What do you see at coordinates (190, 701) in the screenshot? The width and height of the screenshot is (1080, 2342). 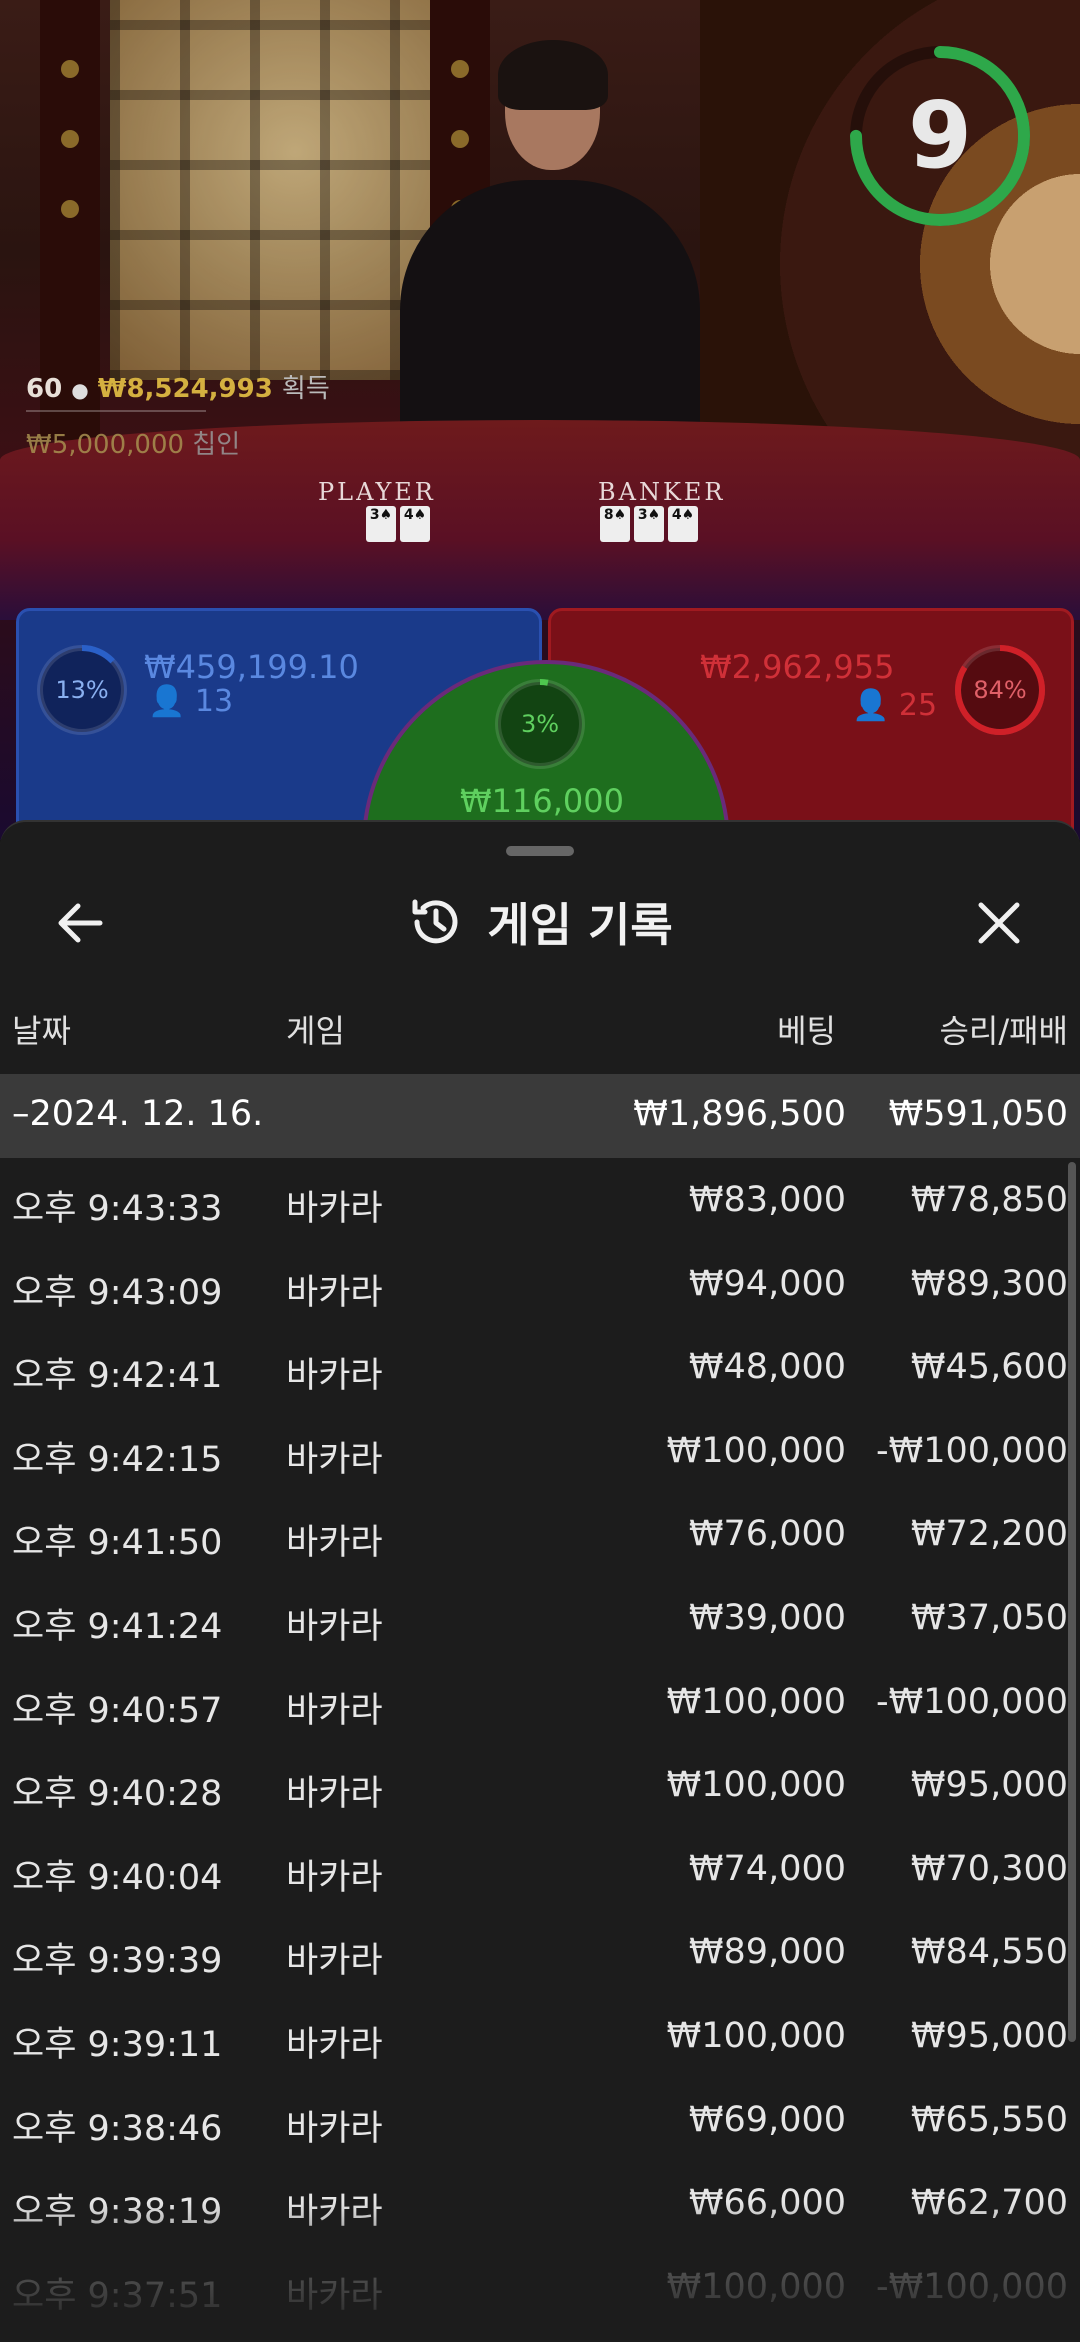 I see `player-bettors: 👤 13` at bounding box center [190, 701].